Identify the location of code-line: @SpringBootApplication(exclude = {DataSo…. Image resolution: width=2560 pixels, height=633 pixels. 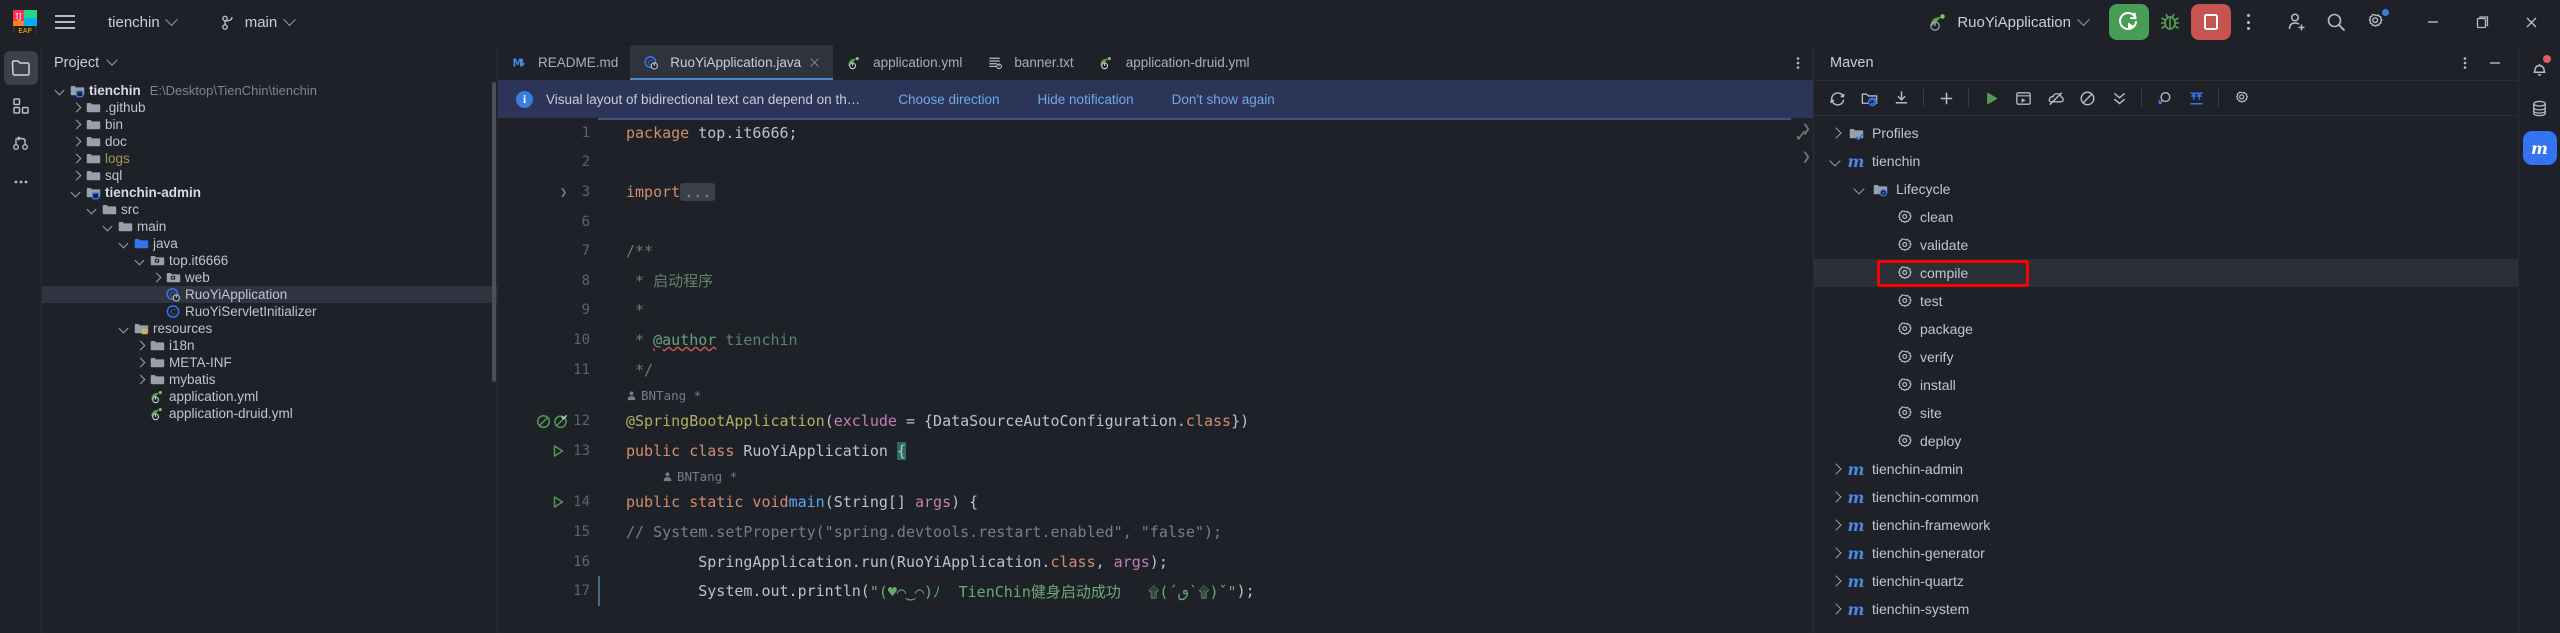
(1194, 421).